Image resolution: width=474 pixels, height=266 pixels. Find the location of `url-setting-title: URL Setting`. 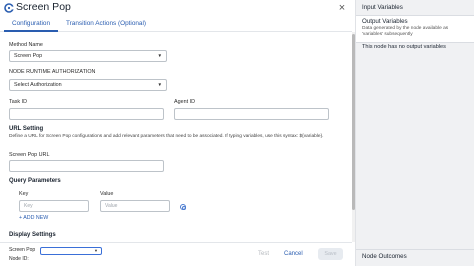

url-setting-title: URL Setting is located at coordinates (26, 129).